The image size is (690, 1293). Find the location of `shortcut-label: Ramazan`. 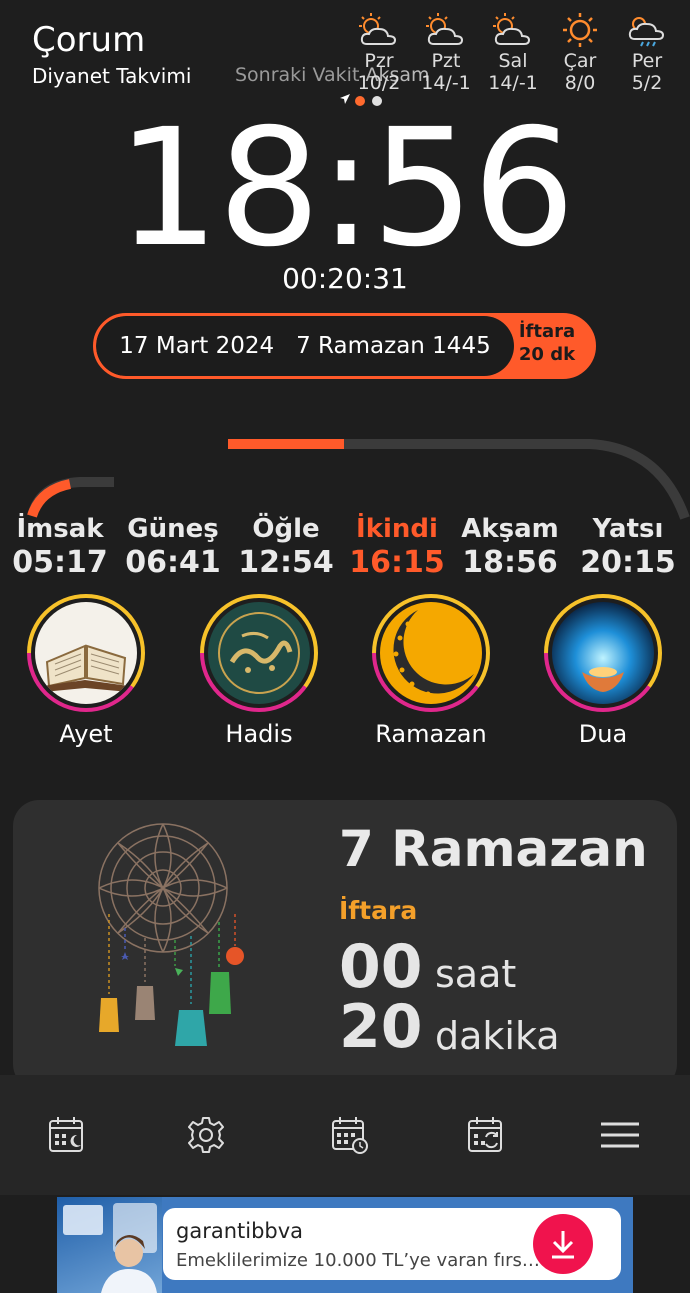

shortcut-label: Ramazan is located at coordinates (431, 734).